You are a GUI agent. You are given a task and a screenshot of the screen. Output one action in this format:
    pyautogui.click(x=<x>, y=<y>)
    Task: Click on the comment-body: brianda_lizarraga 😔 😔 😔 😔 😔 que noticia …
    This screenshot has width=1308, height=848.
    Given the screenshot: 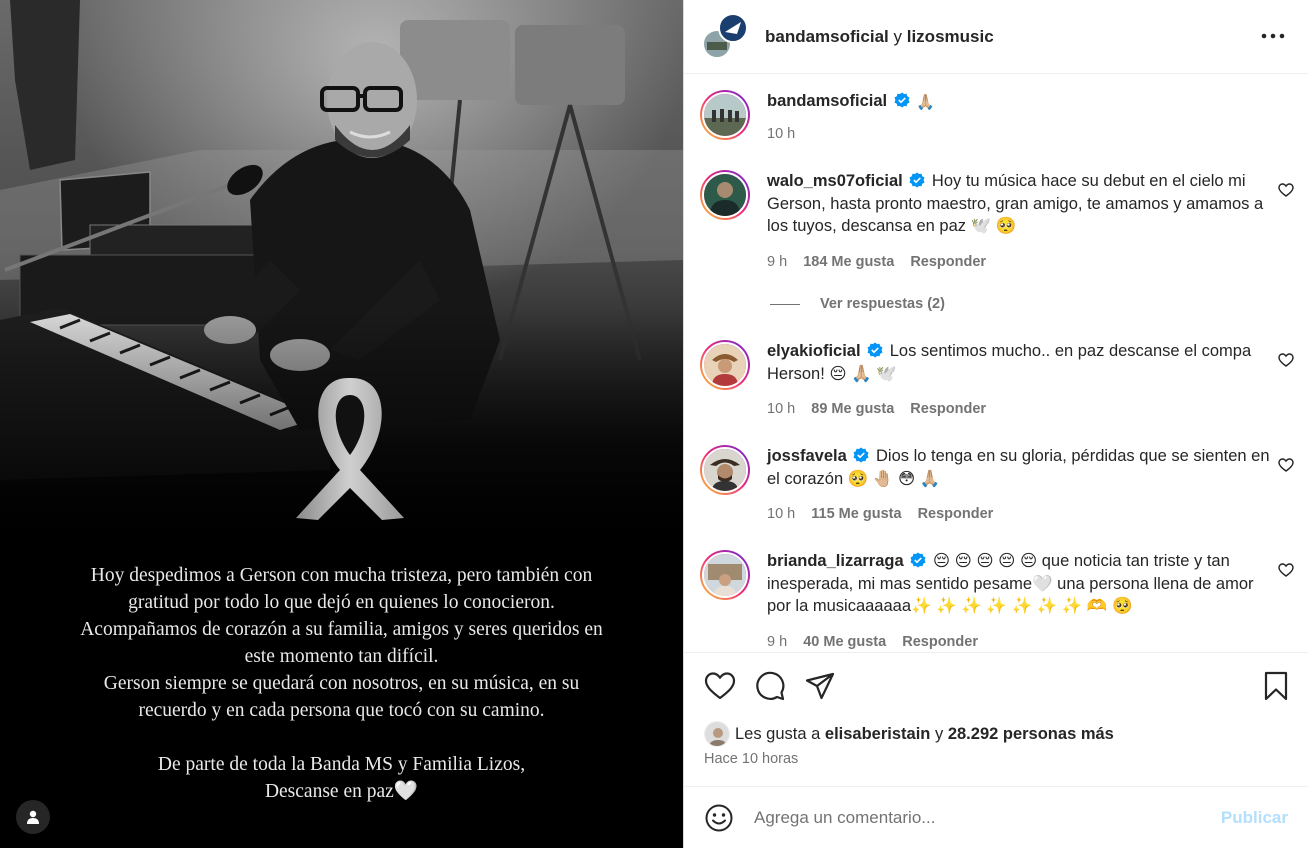 What is the action you would take?
    pyautogui.click(x=1020, y=584)
    